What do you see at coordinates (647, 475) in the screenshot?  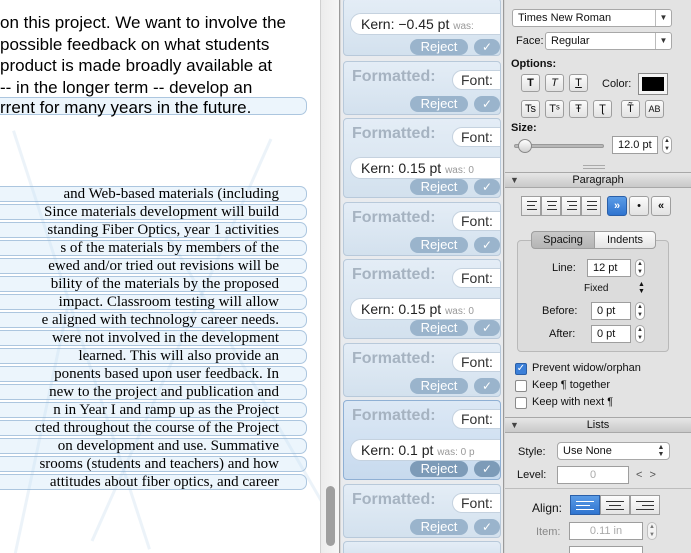 I see `level-arrows: < >` at bounding box center [647, 475].